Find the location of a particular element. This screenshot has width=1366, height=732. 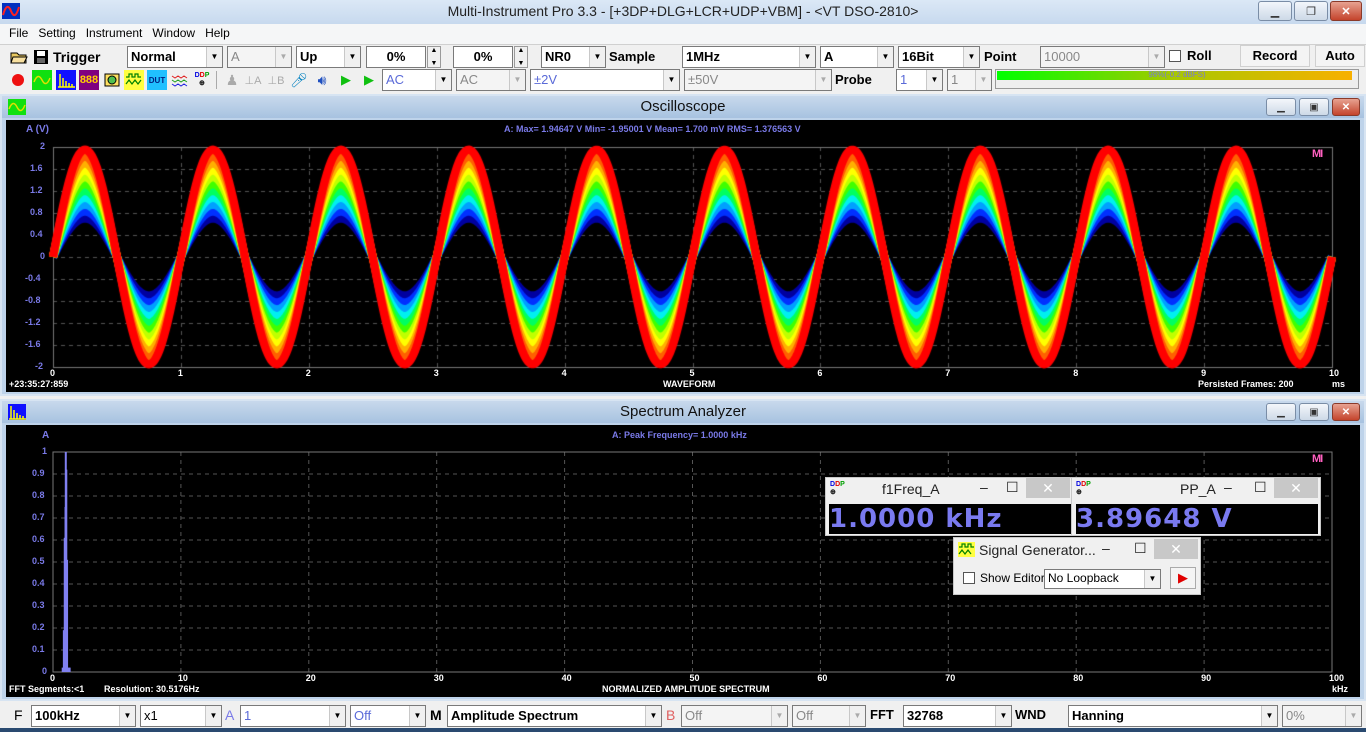

mi-logo: MI is located at coordinates (1317, 459).